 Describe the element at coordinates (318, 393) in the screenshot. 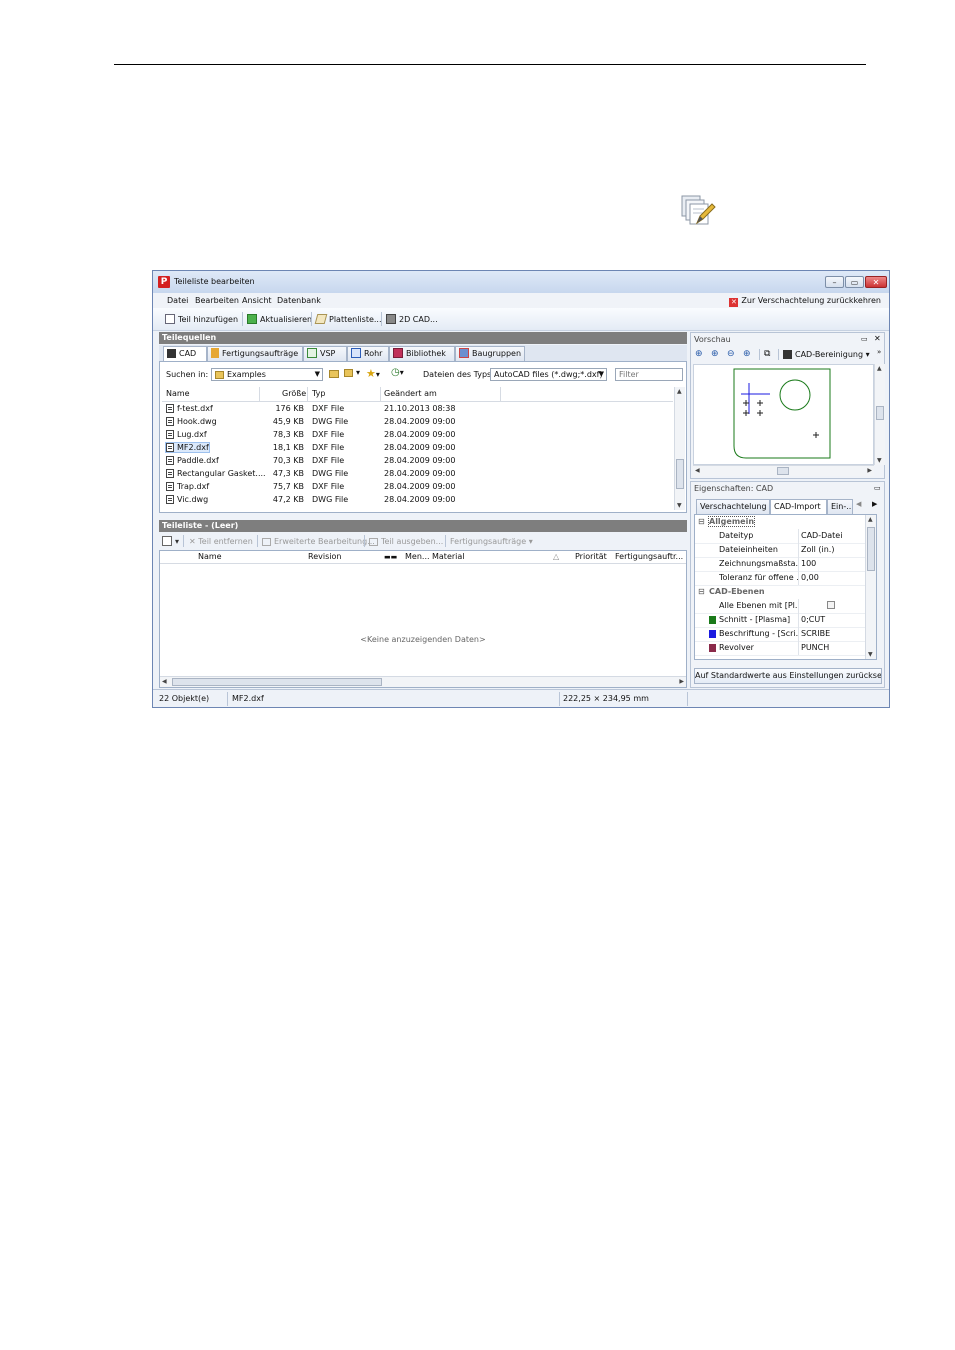

I see `column-type: Typ` at that location.